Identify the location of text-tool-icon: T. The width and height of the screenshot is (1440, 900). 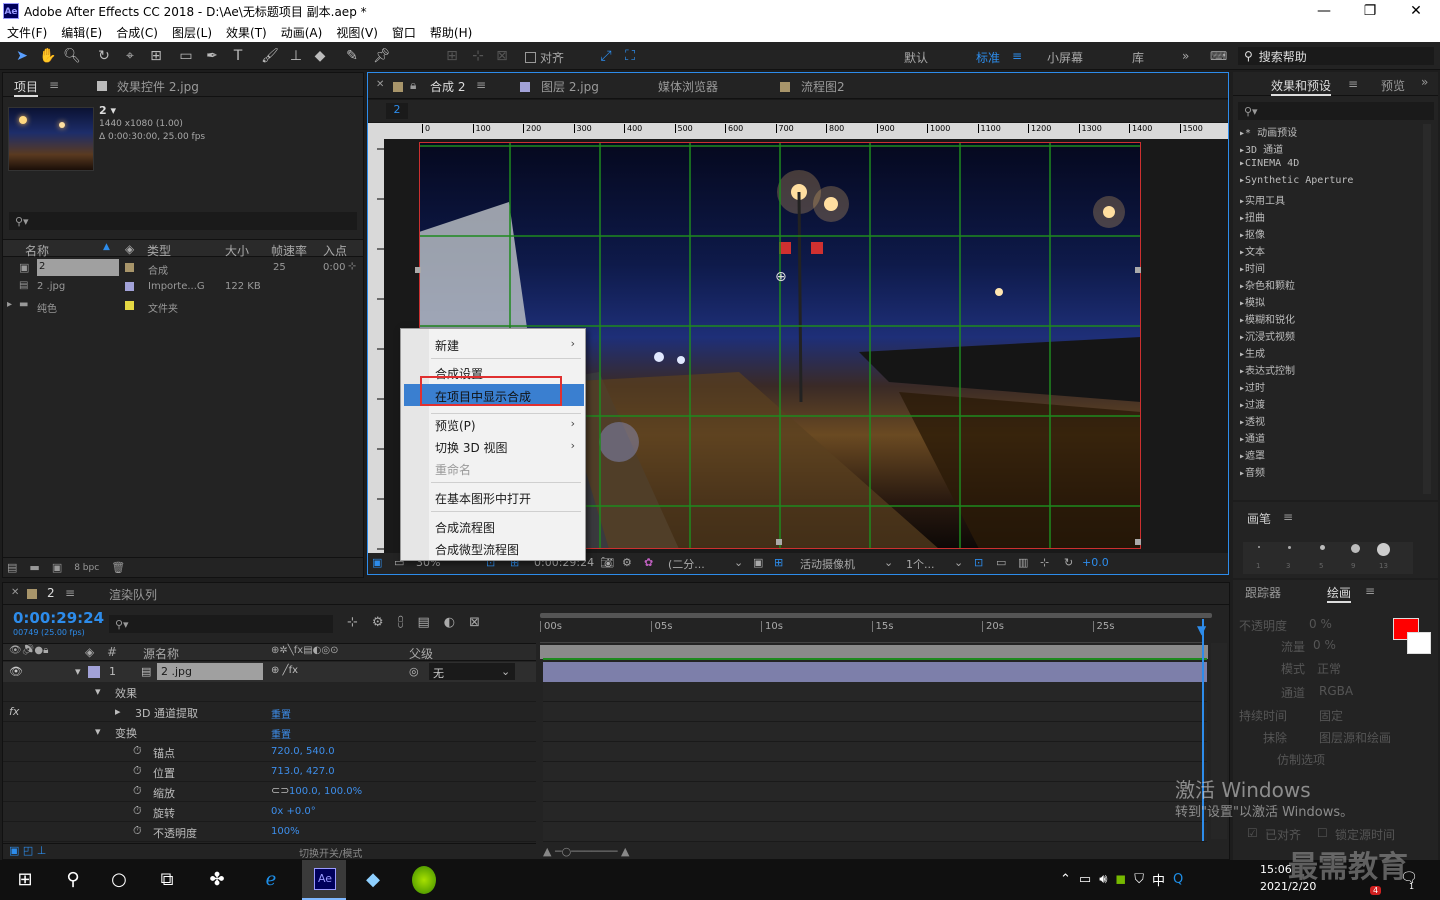
(238, 56).